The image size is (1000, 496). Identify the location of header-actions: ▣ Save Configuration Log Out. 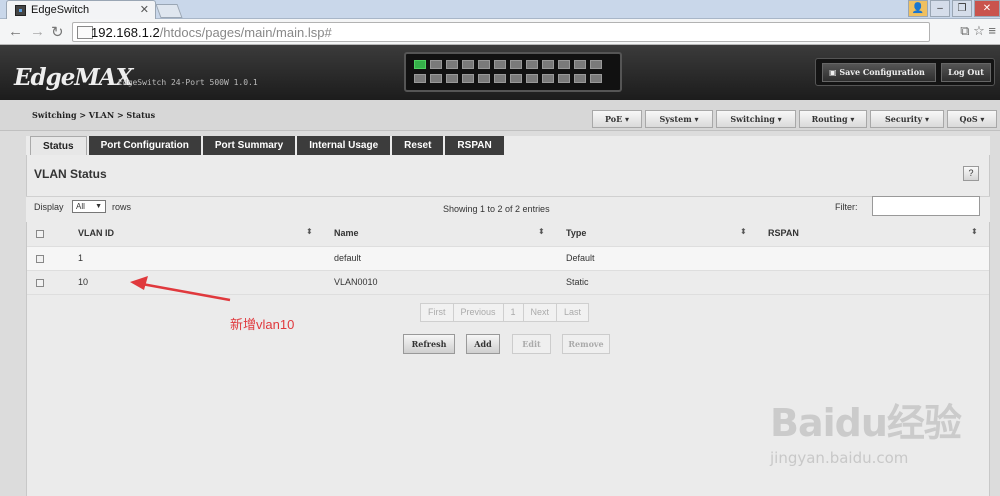
(905, 72).